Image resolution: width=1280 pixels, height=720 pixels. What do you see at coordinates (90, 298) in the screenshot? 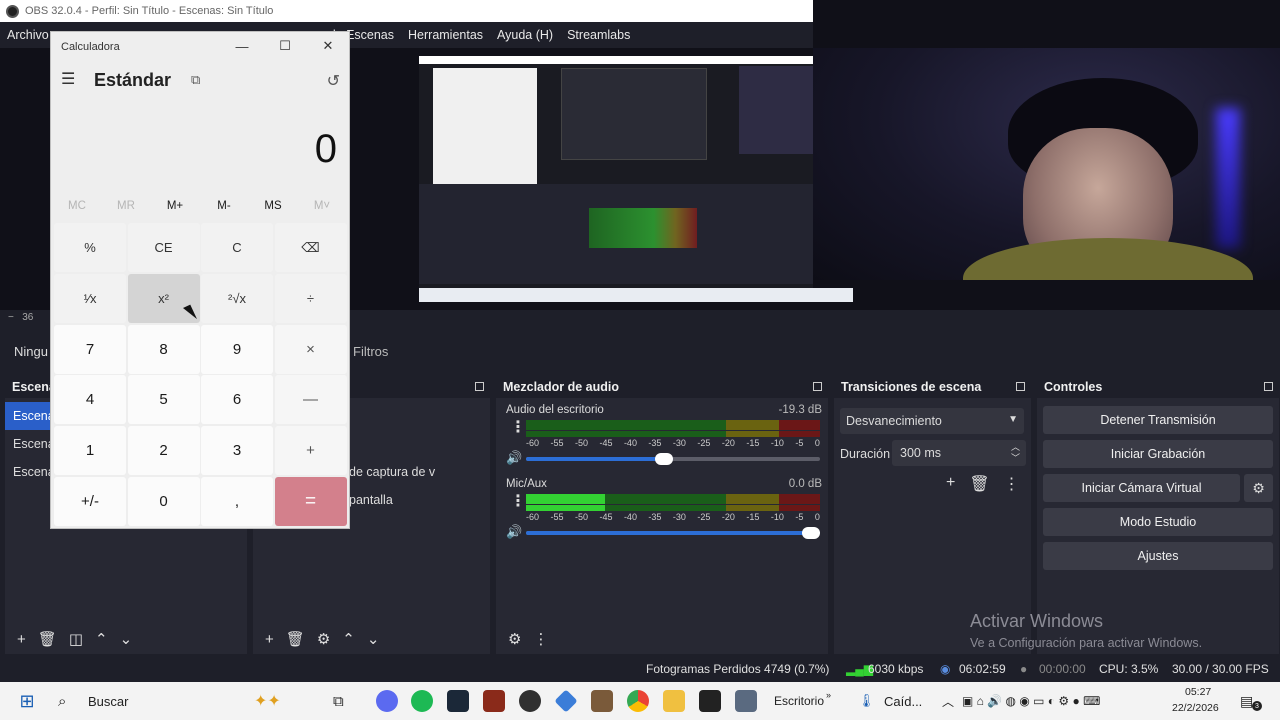
I see `reciprocal-key: ¹⁄x` at bounding box center [90, 298].